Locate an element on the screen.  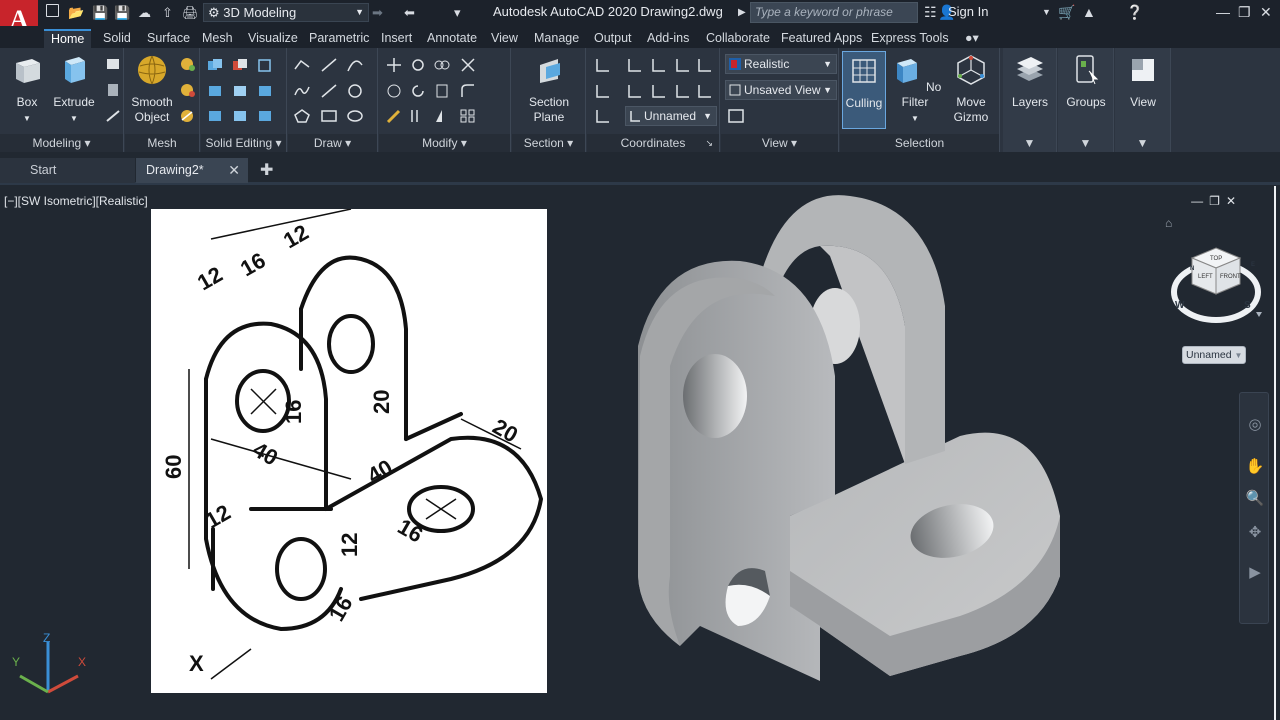
file-tab-drawing: Drawing2* ✕ is located at coordinates (192, 170).